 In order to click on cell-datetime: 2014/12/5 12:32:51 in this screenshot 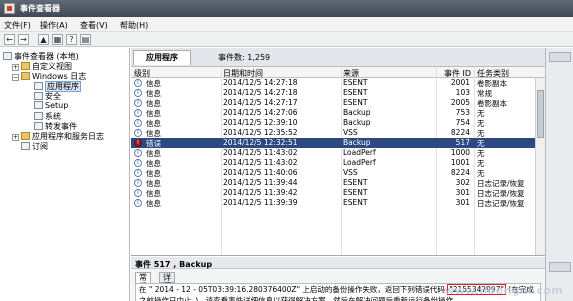, I will do `click(260, 142)`.